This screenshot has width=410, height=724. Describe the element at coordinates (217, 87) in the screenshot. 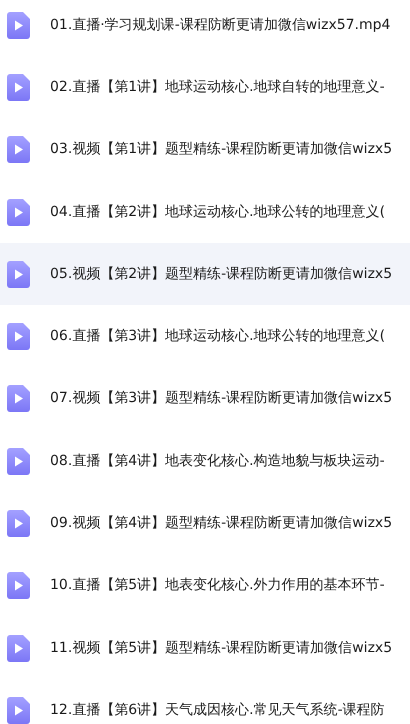

I see `file-name: 02.直播【第1讲】地球运动核心.地球自转的地理意义-` at that location.